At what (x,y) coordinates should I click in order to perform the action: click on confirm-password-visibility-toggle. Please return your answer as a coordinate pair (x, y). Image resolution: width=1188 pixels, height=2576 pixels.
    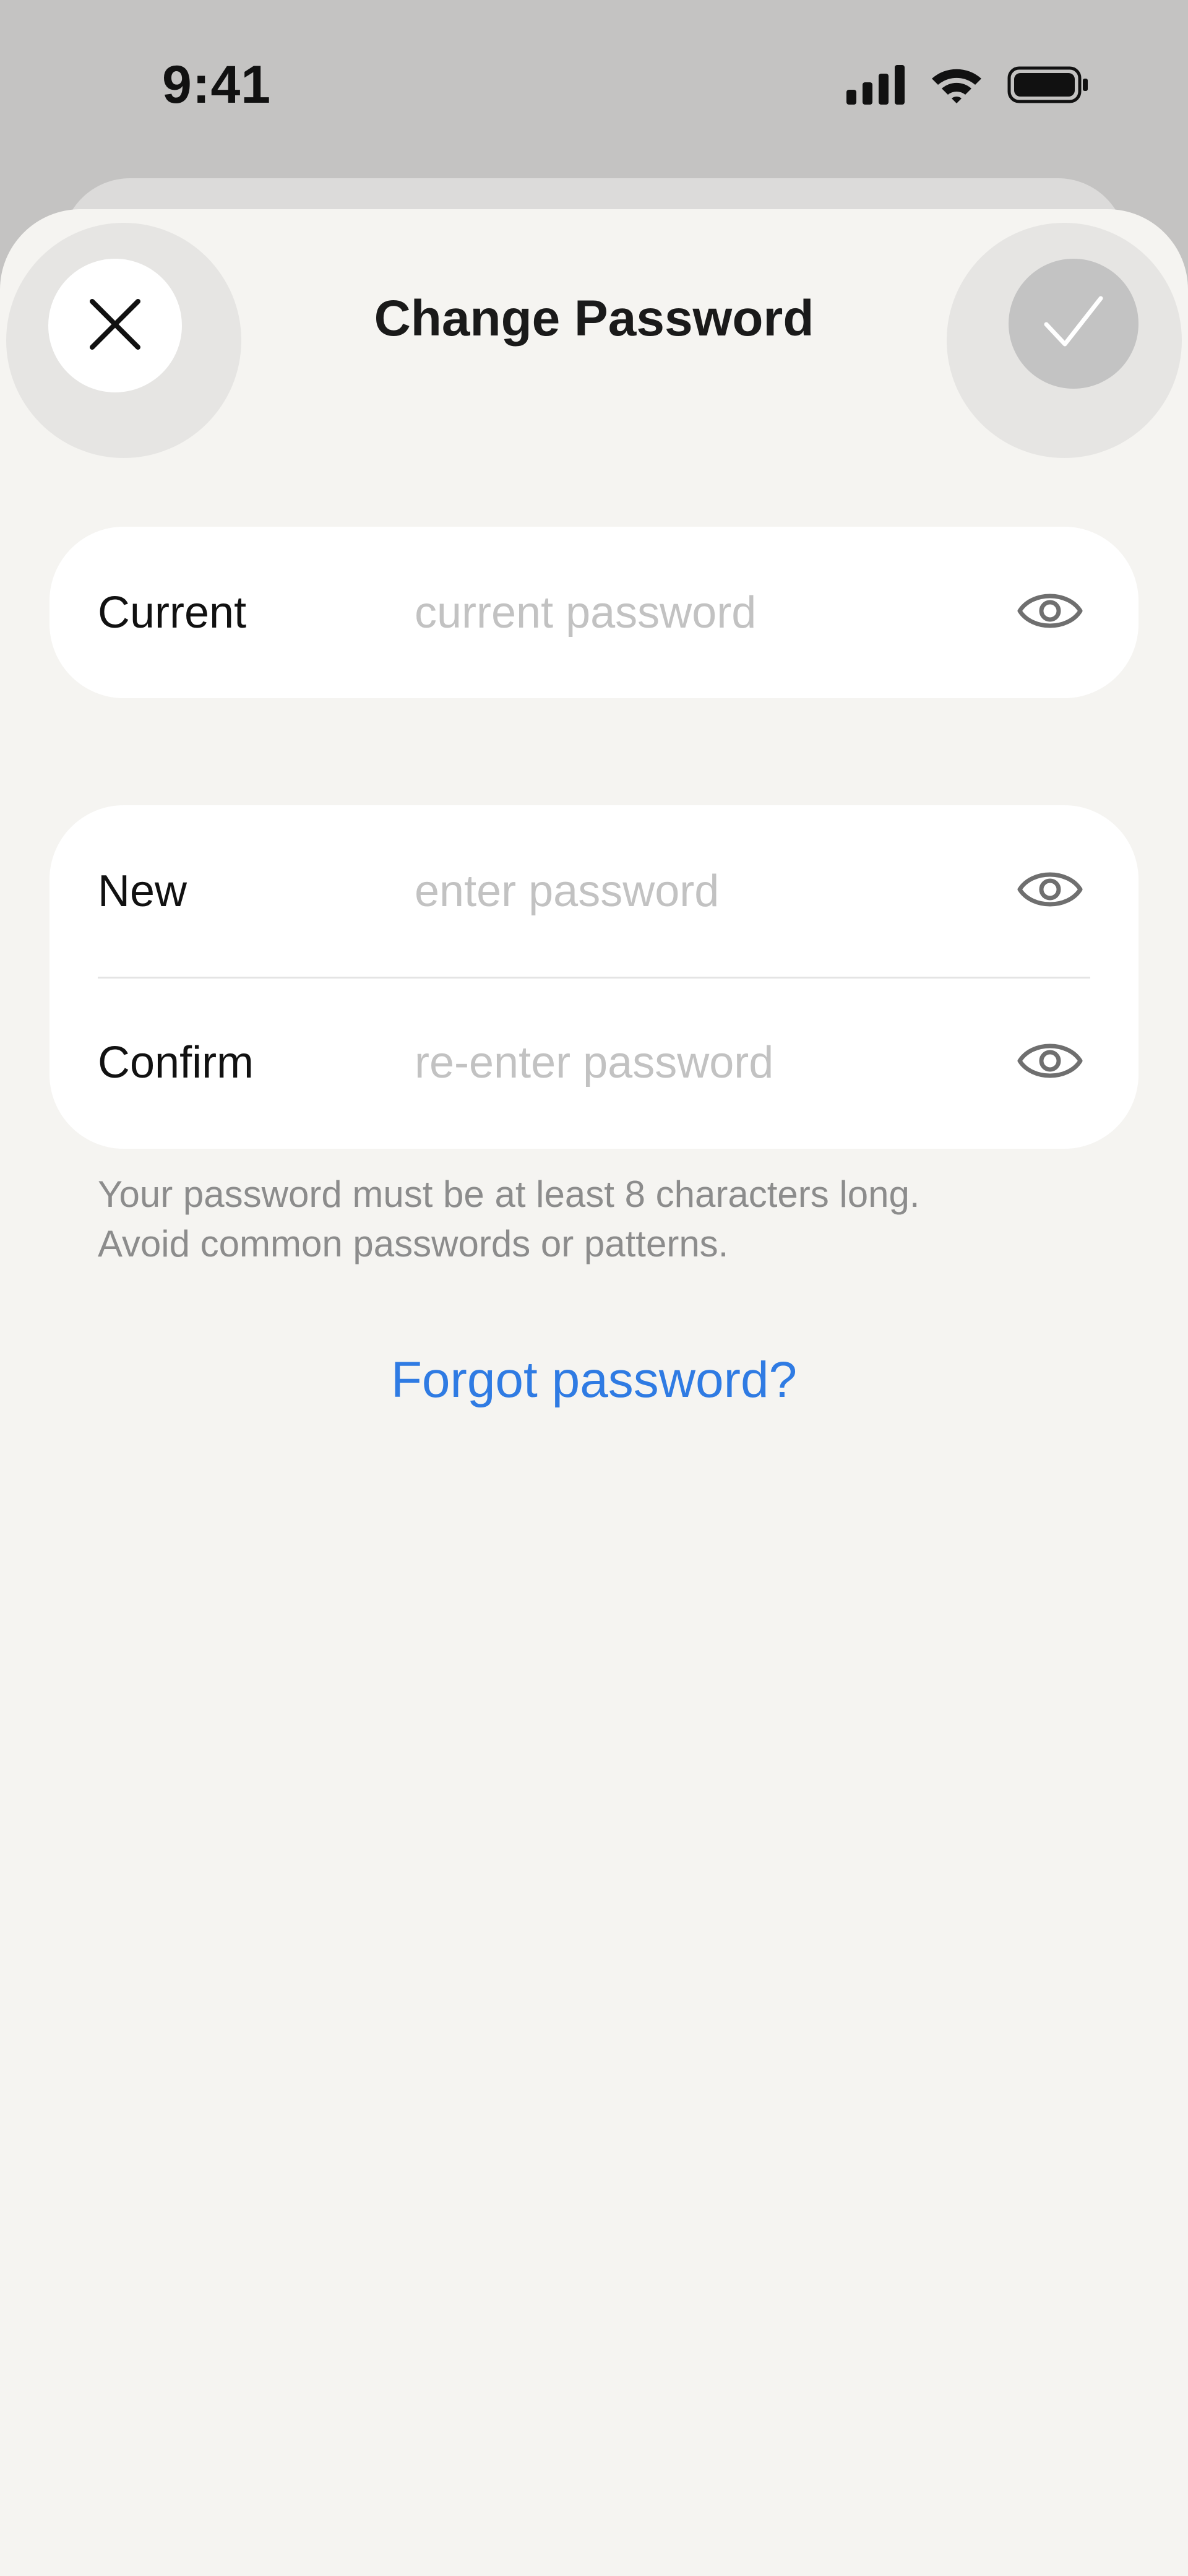
    Looking at the image, I should click on (1050, 1062).